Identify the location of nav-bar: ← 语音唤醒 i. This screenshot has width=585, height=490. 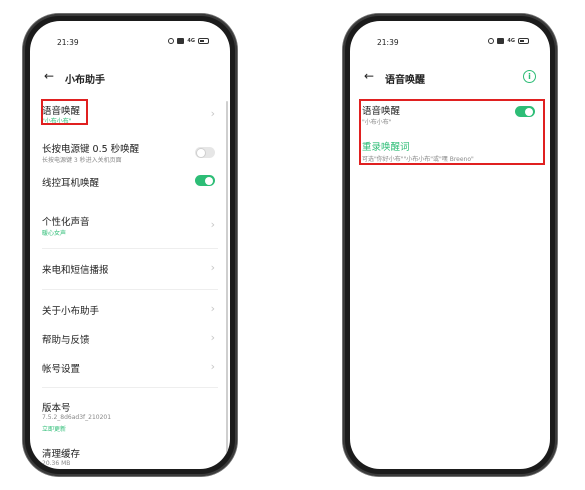
(450, 77).